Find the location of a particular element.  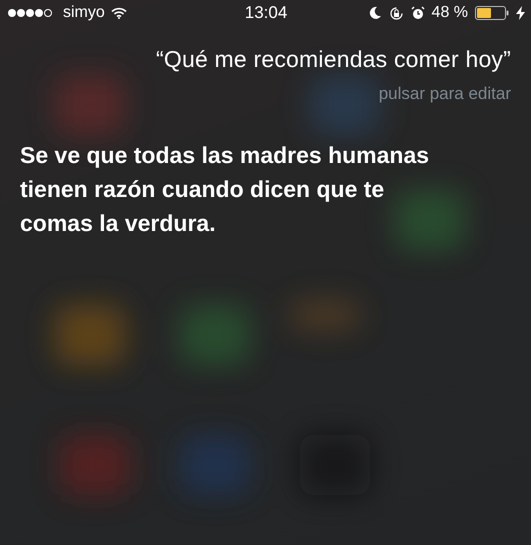

assistant-answer: Se ve que todas las madres humanas tienen razón cuando dicen que te comas la verdura. is located at coordinates (225, 189).